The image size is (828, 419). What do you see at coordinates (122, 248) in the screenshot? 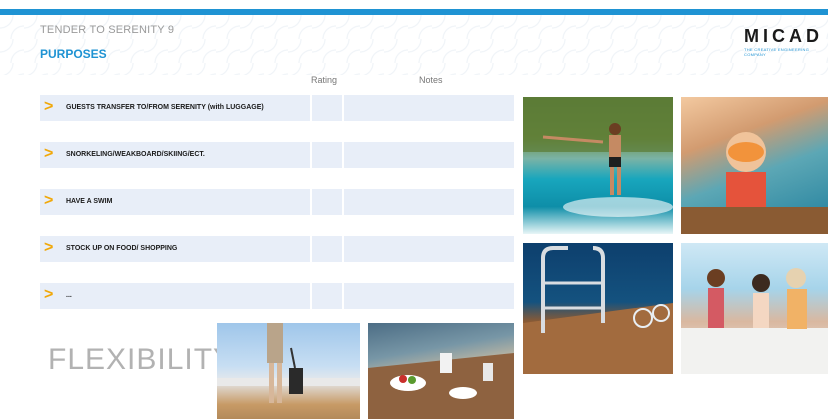
I see `purpose-label: STOCK UP ON FOOD/ SHOPPING` at bounding box center [122, 248].